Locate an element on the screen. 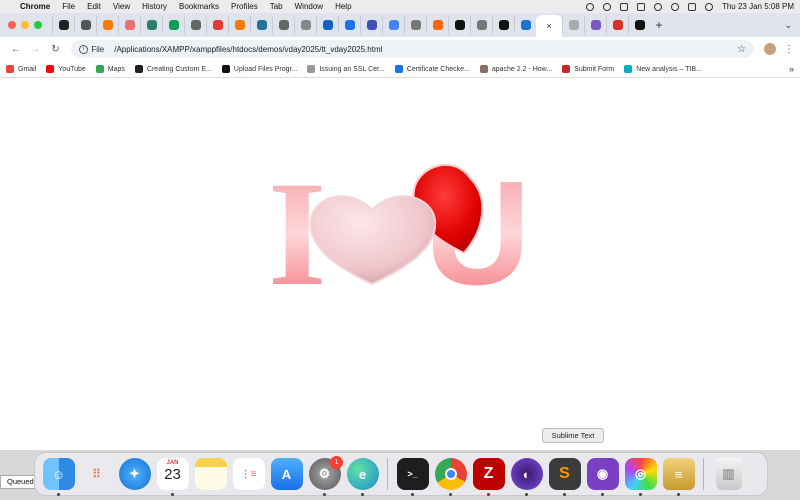  dock-safari: ✦ is located at coordinates (134, 474).